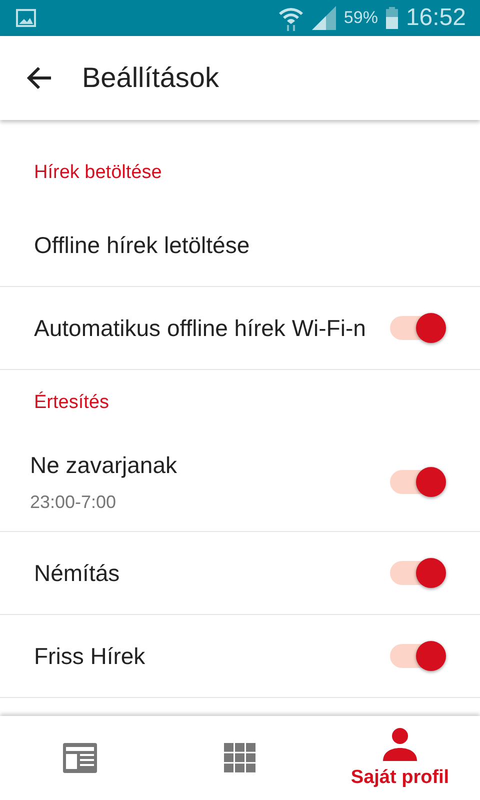 This screenshot has width=480, height=800. I want to click on setting-label: Ne zavarjanak, so click(197, 465).